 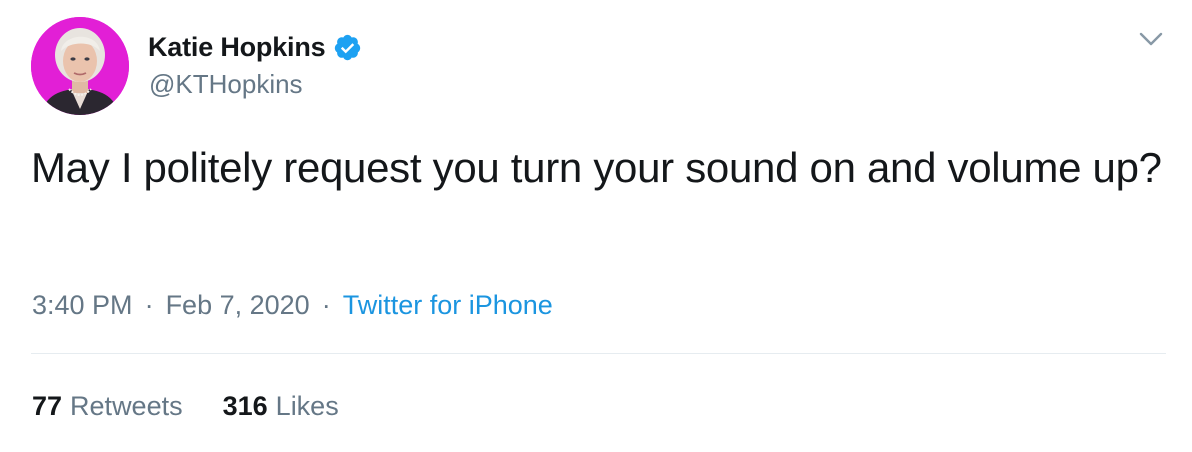 What do you see at coordinates (226, 84) in the screenshot?
I see `user-handle: @KTHopkins` at bounding box center [226, 84].